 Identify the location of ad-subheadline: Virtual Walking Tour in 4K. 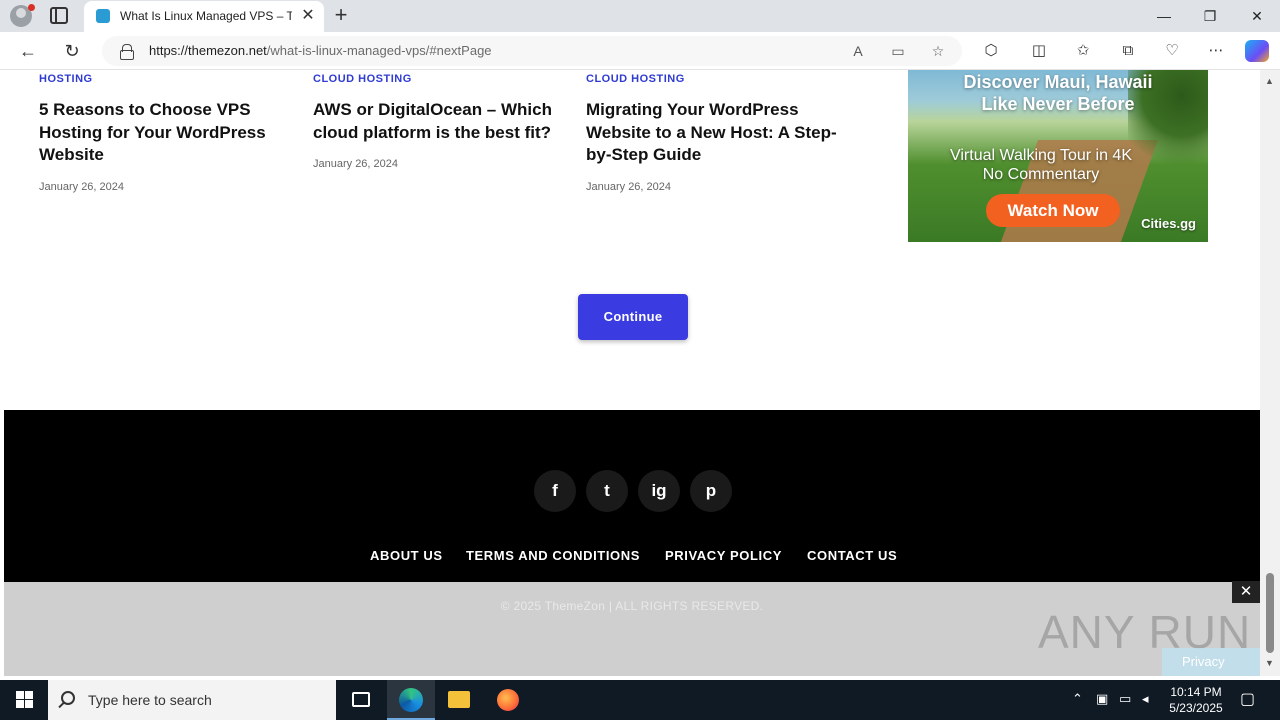
(1040, 155).